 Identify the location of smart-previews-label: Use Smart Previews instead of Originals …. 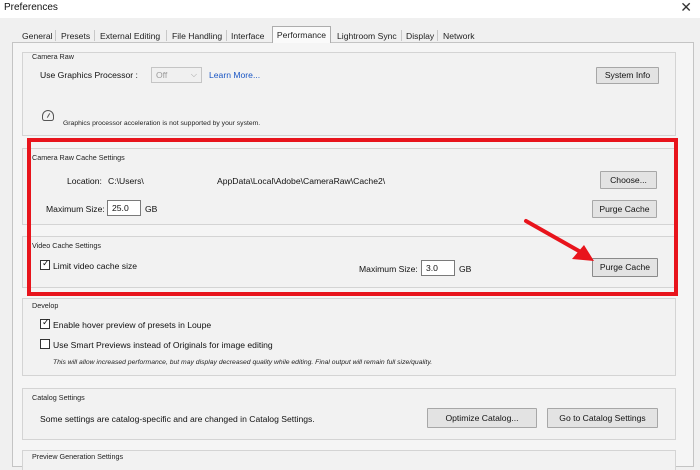
(163, 345).